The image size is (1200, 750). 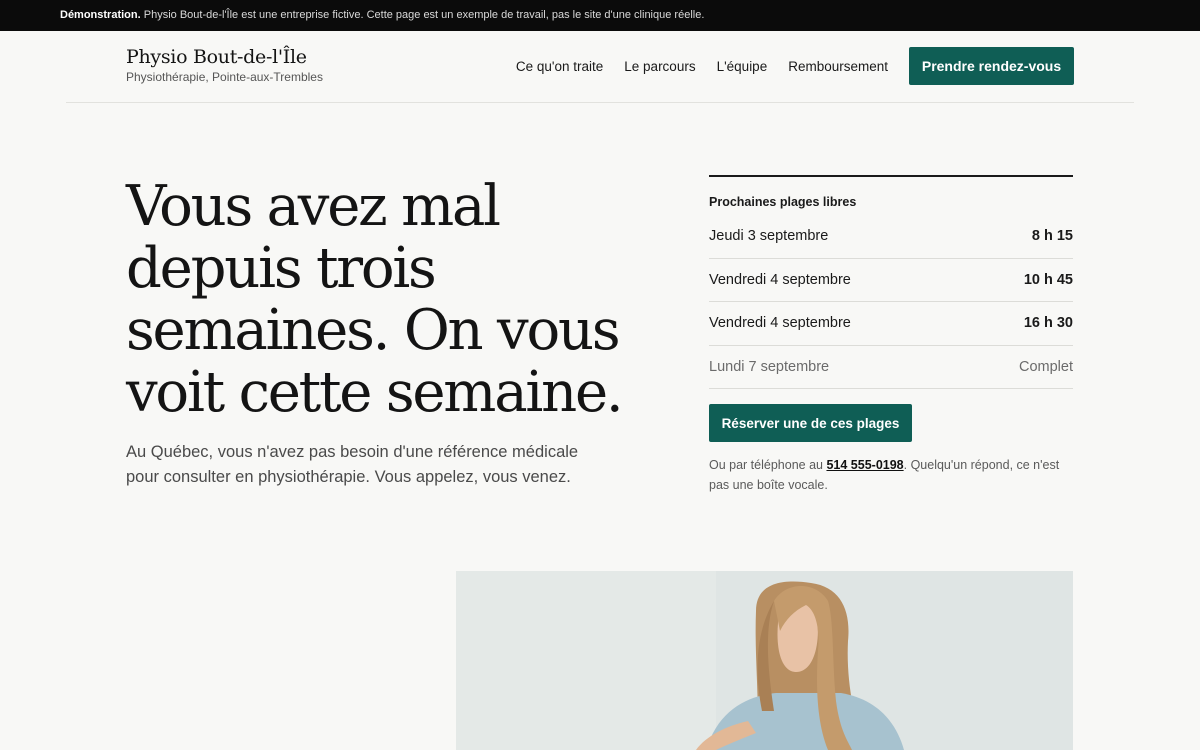 I want to click on phone-link: 514 555-0198, so click(x=864, y=465).